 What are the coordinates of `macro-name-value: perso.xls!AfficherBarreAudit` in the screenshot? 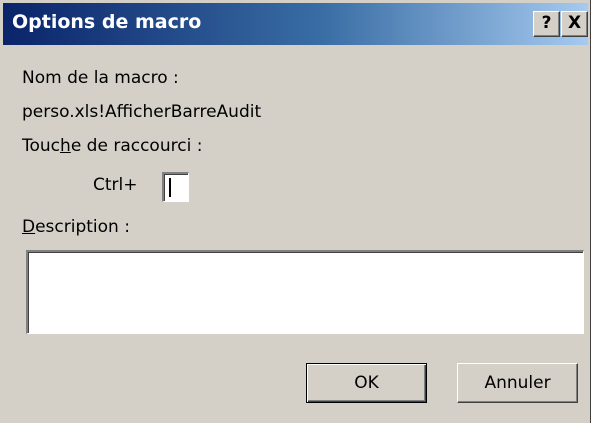 It's located at (142, 112).